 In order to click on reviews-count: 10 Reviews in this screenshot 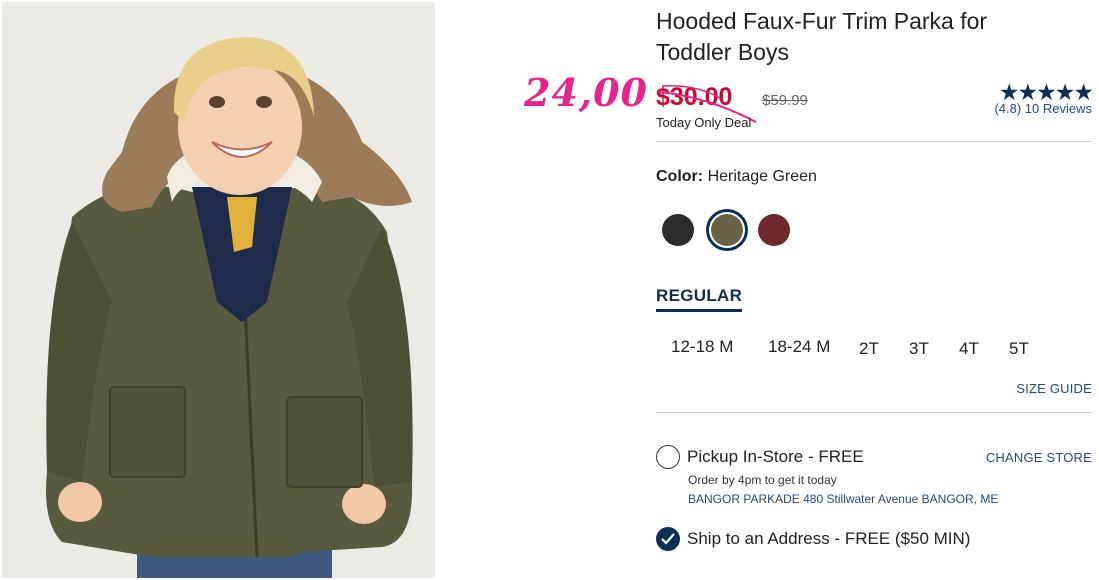, I will do `click(1058, 108)`.